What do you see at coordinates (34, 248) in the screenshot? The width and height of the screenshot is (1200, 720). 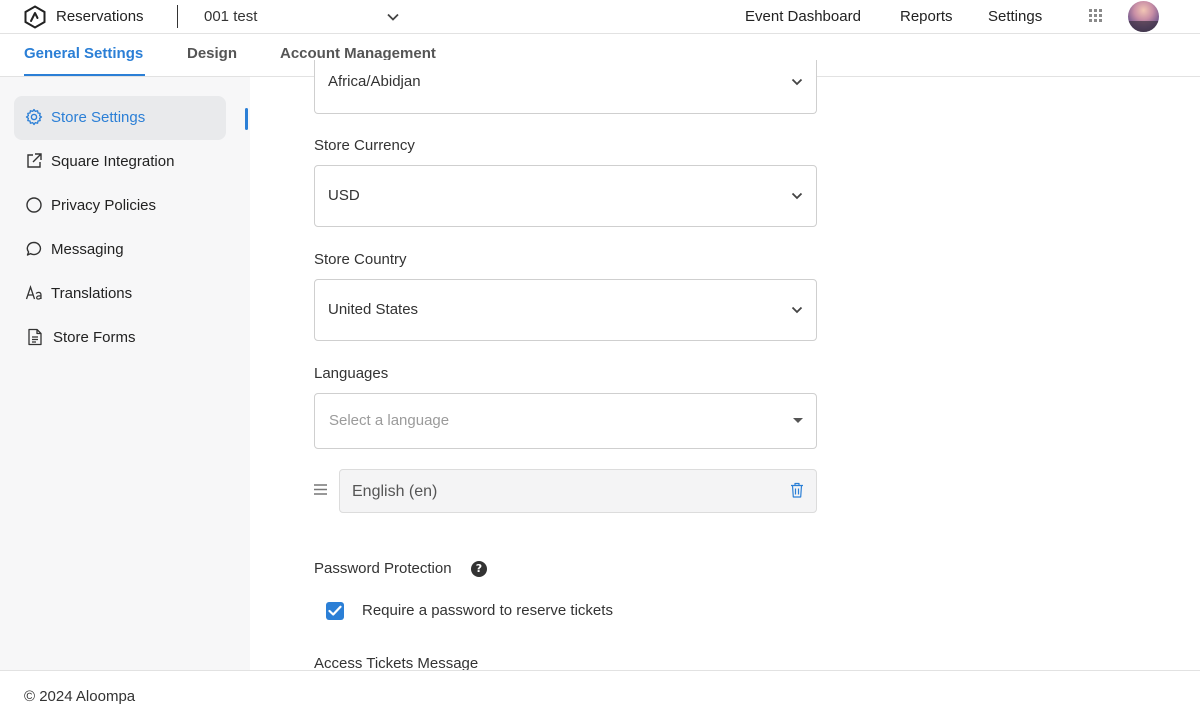 I see `chat-bubble-icon` at bounding box center [34, 248].